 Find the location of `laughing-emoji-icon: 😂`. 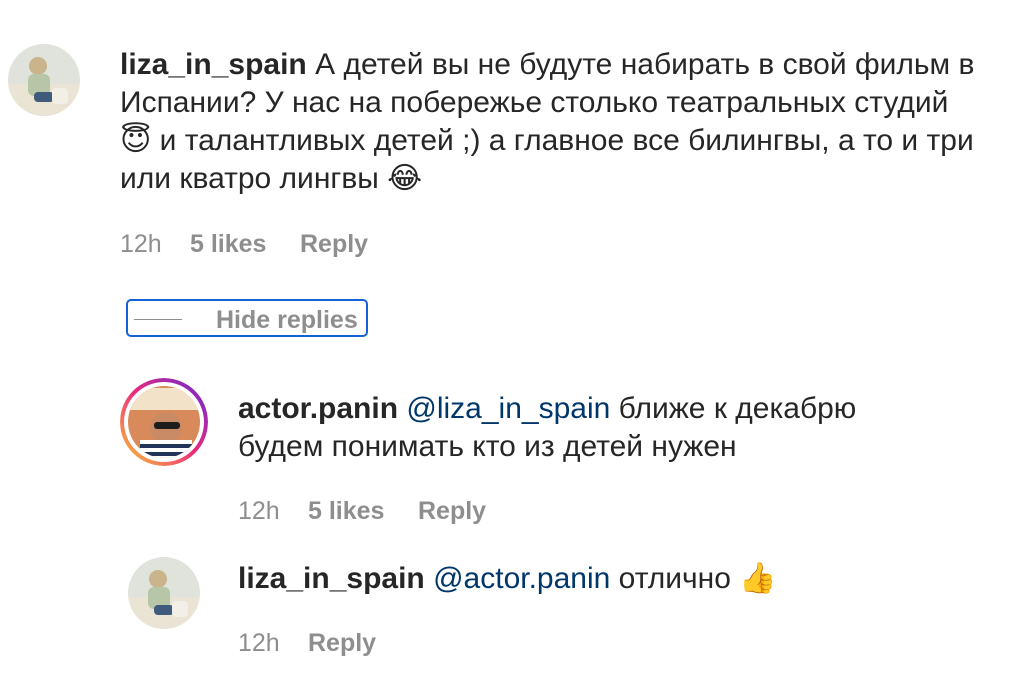

laughing-emoji-icon: 😂 is located at coordinates (405, 178).